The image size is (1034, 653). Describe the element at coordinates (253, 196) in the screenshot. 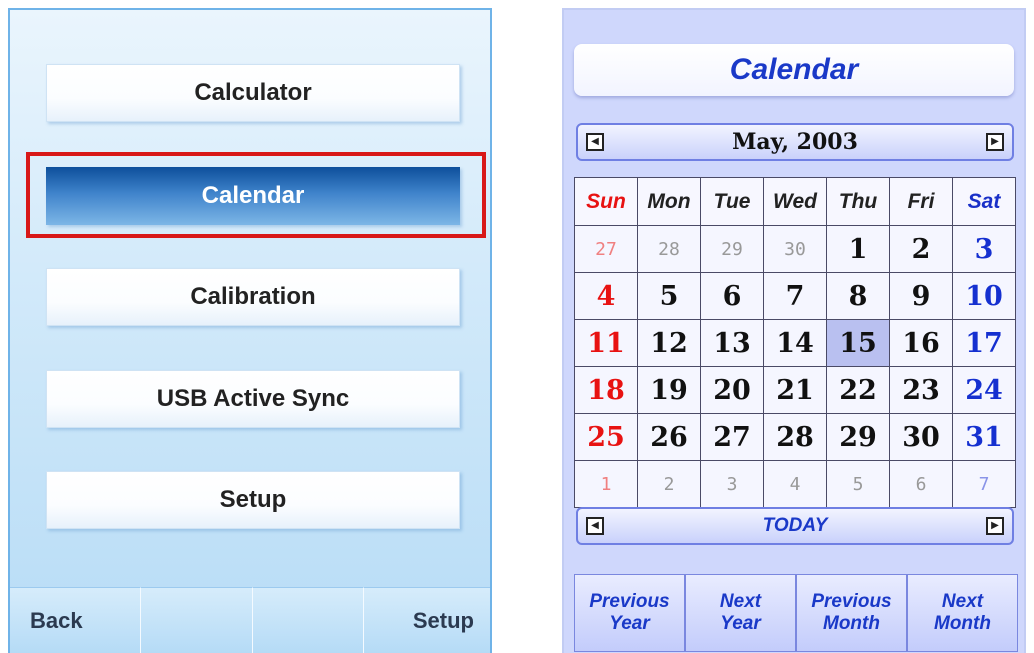

I see `calendar-button: Calendar` at that location.